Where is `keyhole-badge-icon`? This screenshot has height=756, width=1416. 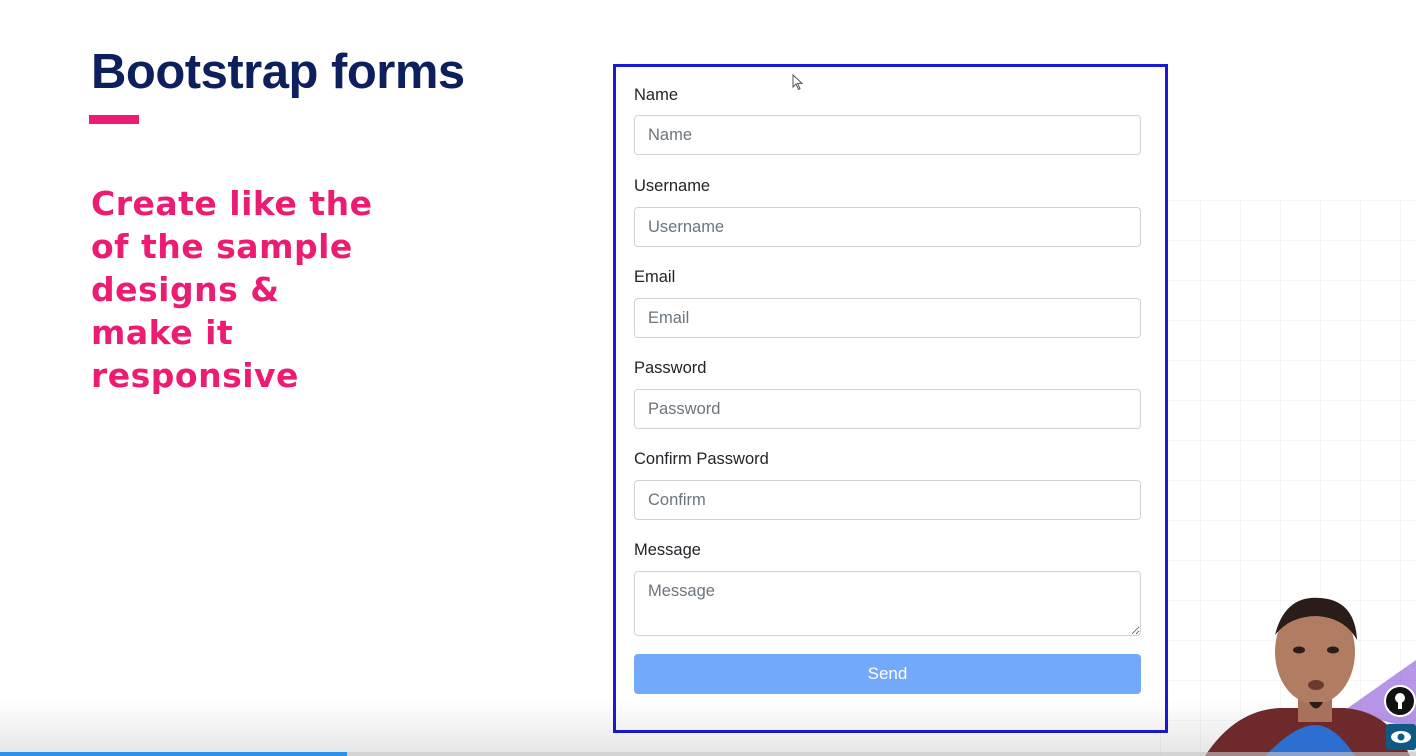 keyhole-badge-icon is located at coordinates (1400, 701).